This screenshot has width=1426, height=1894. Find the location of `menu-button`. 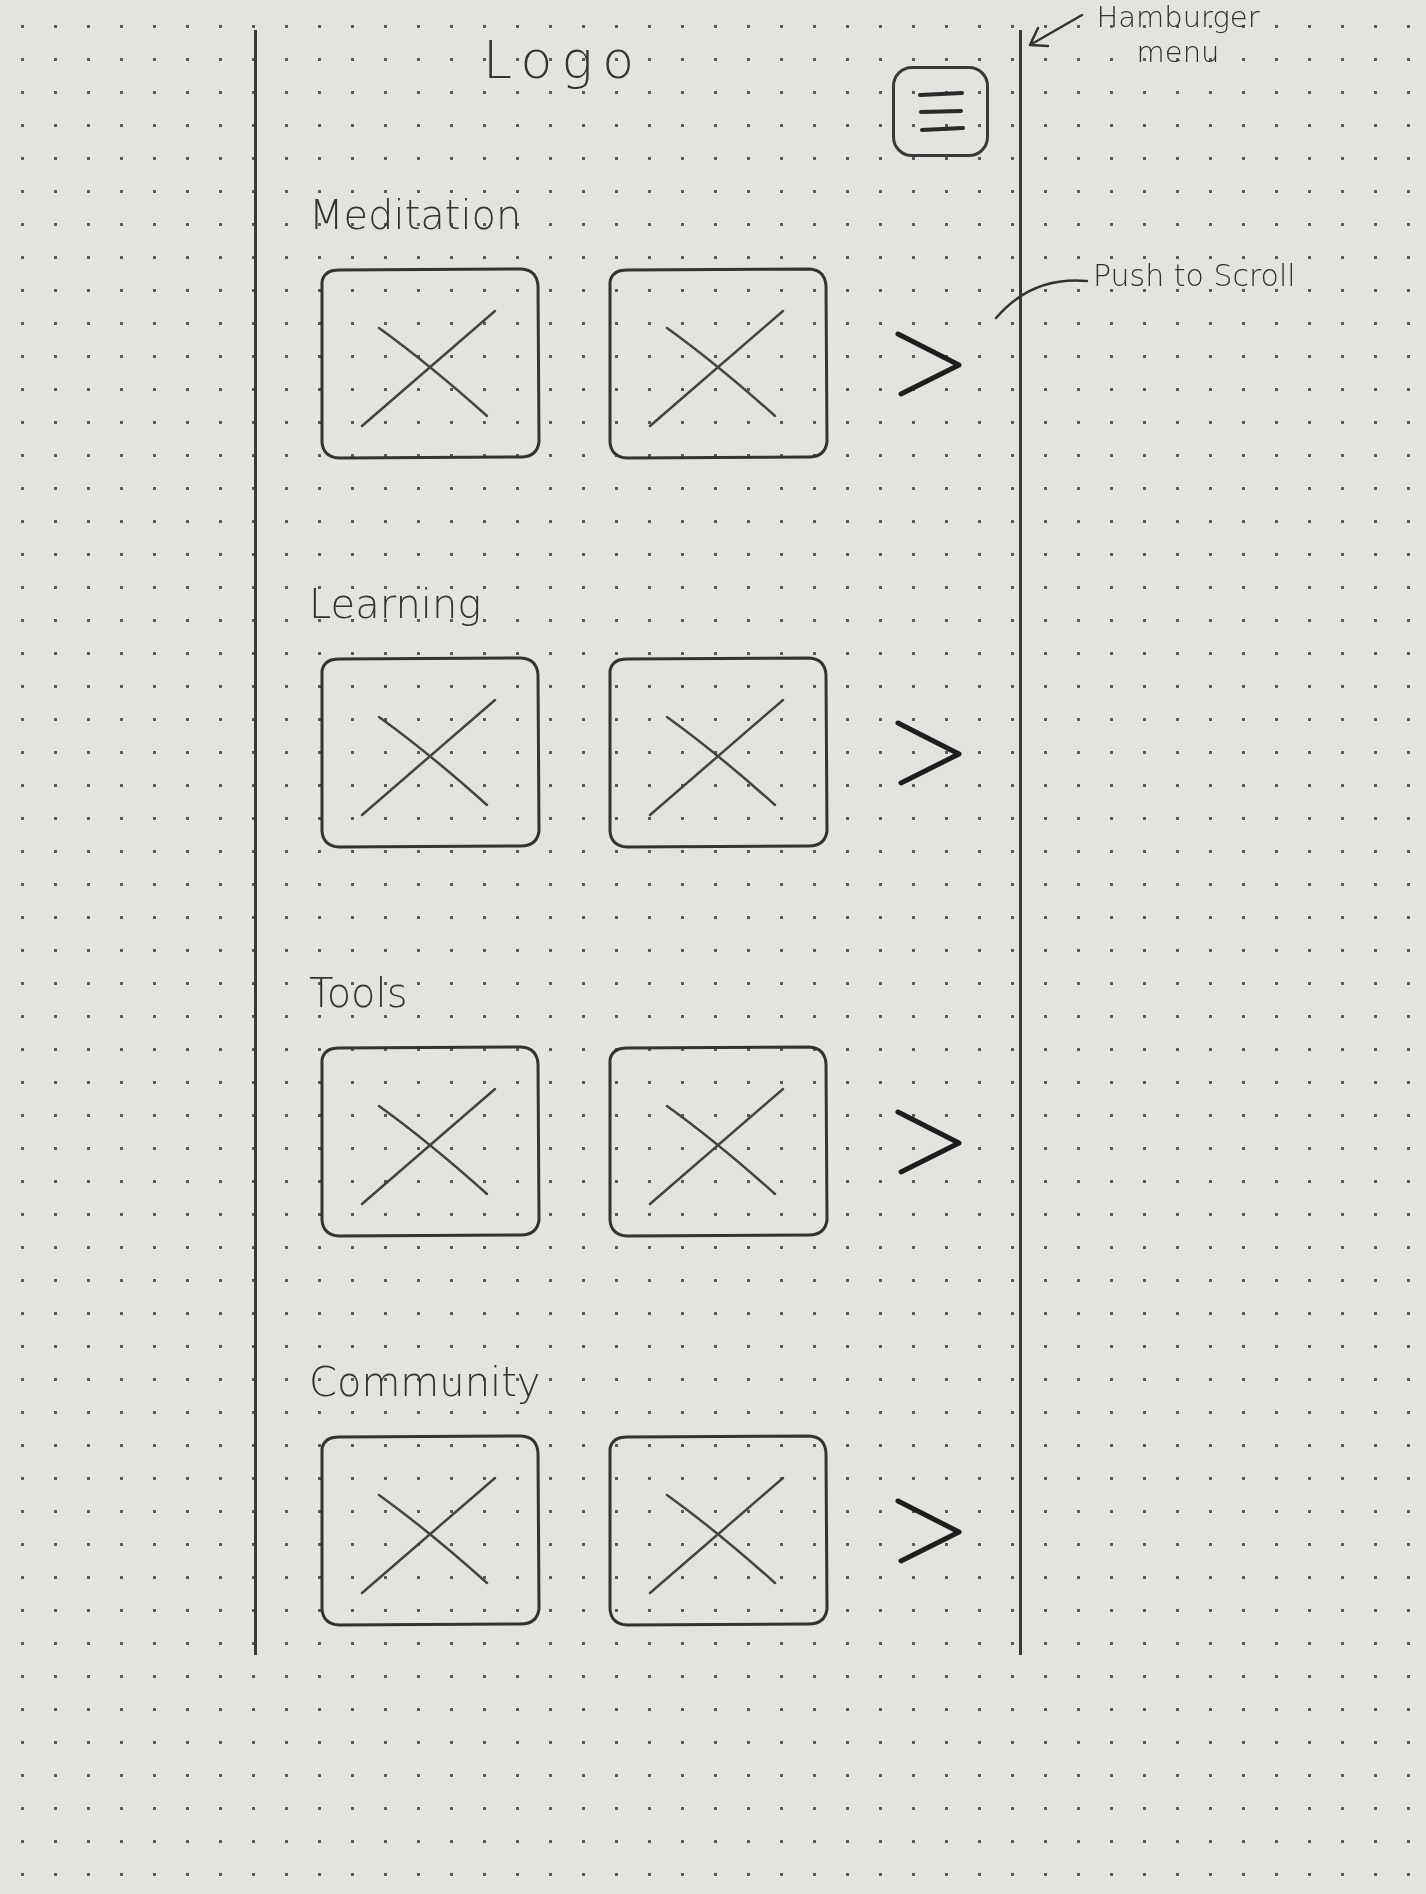

menu-button is located at coordinates (940, 111).